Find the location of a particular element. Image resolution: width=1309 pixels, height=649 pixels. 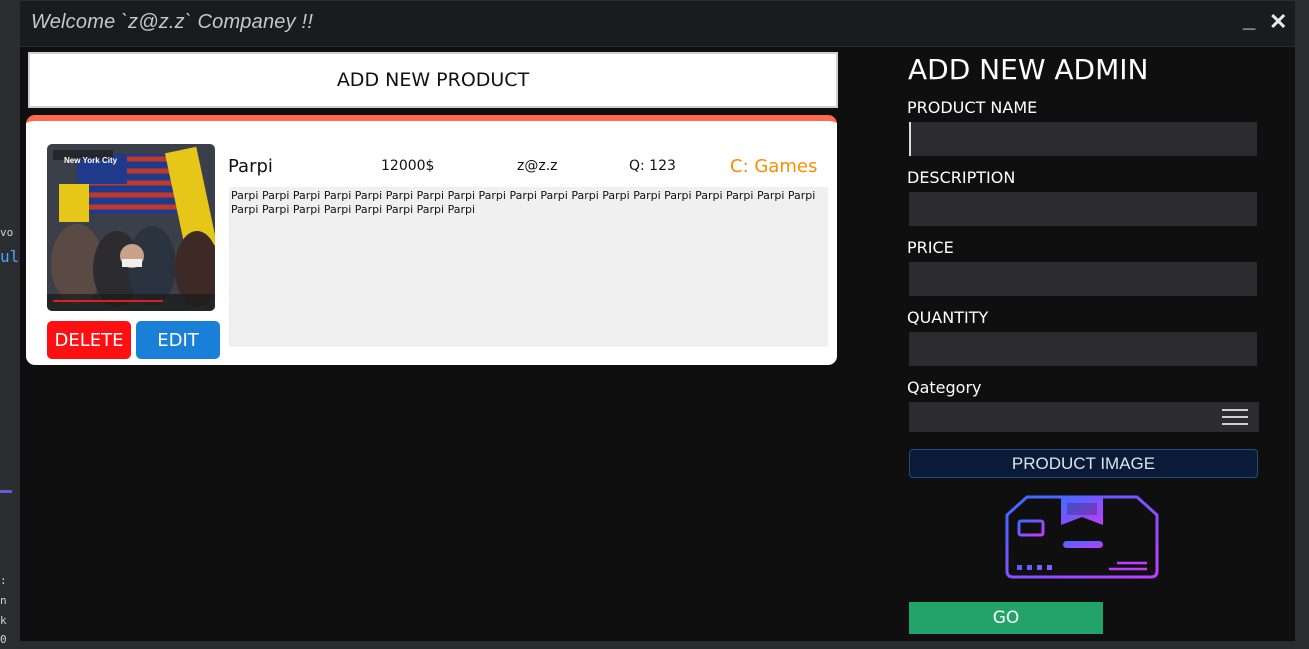

product-name-input is located at coordinates (1083, 139).